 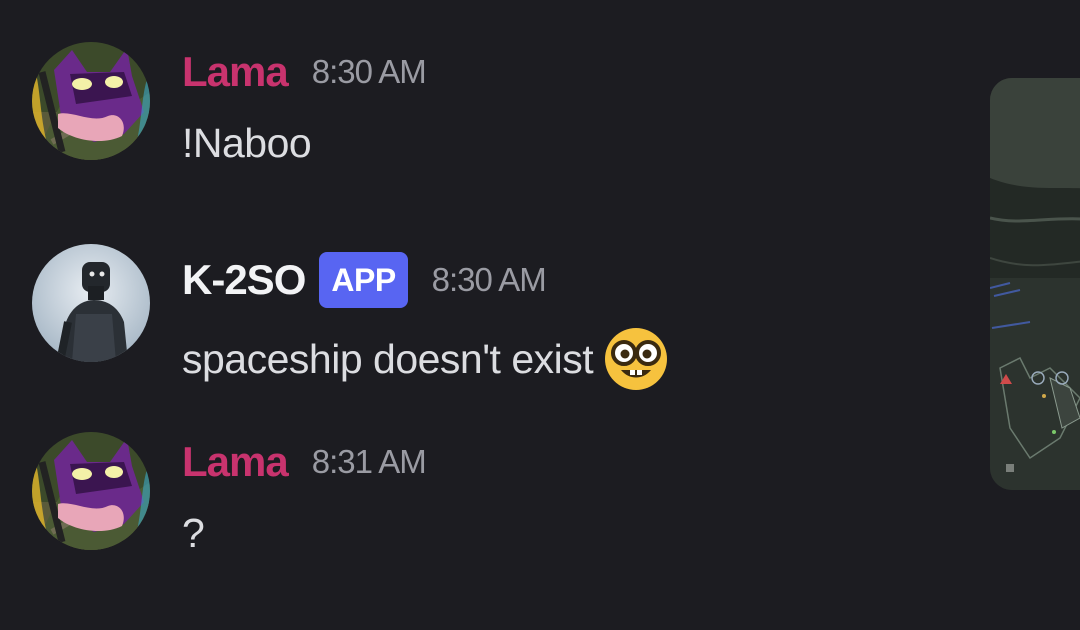 I want to click on map-screenshot-thumbnail-icon, so click(x=1035, y=284).